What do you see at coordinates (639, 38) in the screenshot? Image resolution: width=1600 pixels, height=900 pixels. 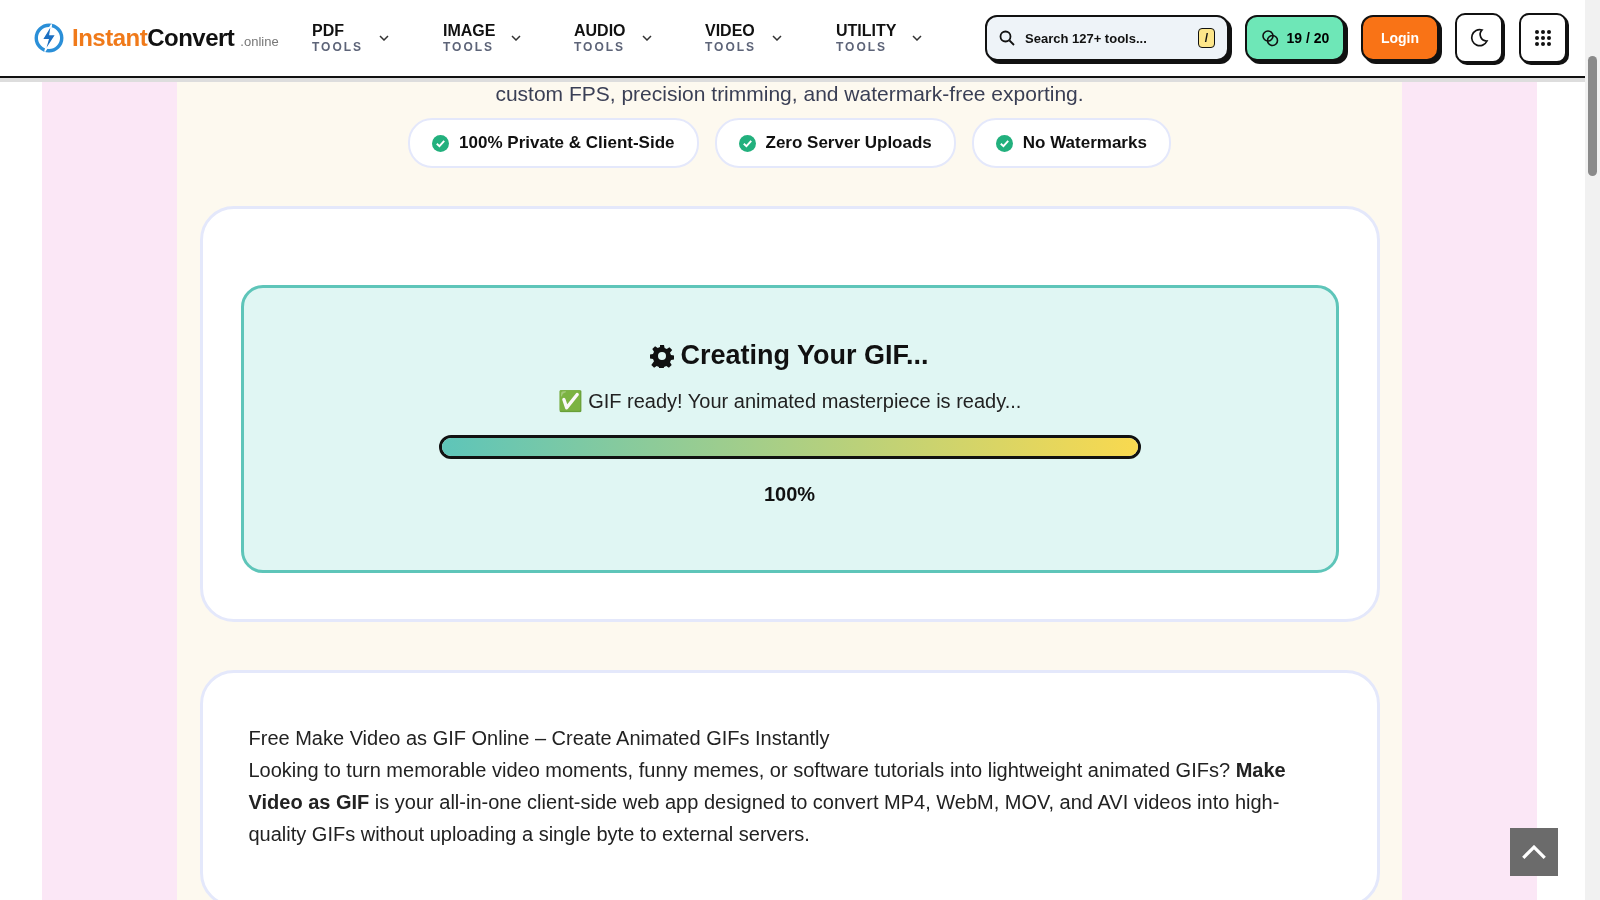 I see `nav-menu: AUDIO TOOLS` at bounding box center [639, 38].